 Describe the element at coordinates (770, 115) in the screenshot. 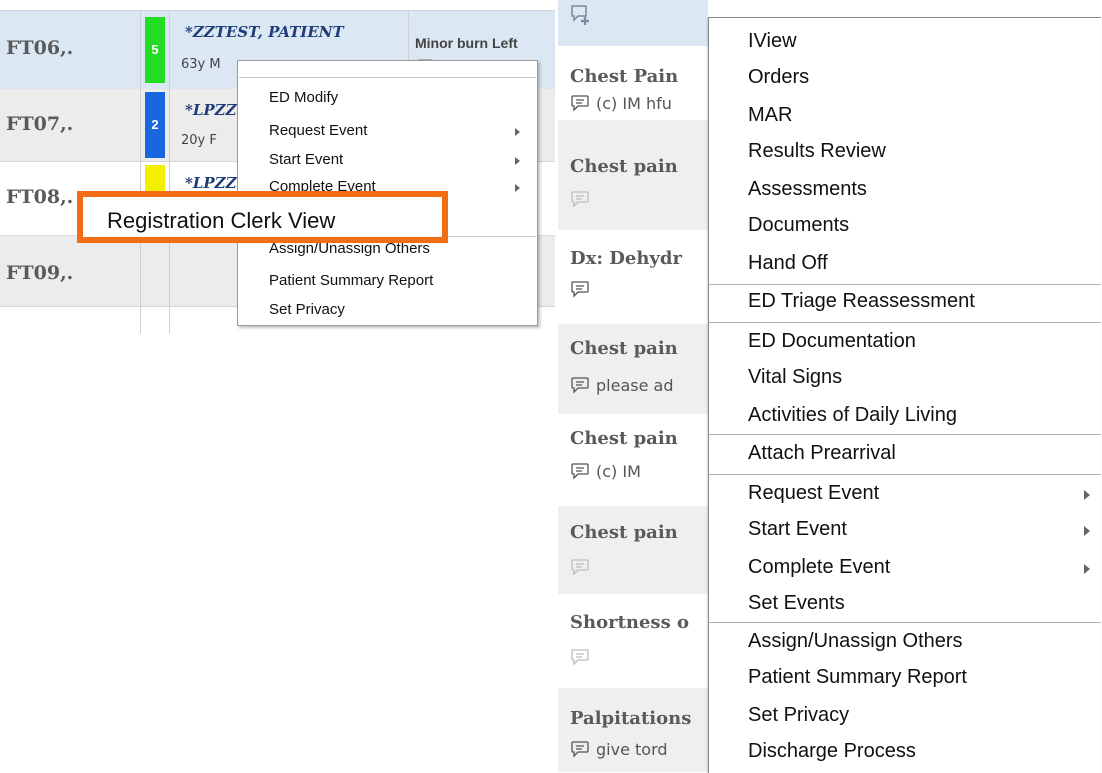

I see `menu-item-mar: MAR` at that location.